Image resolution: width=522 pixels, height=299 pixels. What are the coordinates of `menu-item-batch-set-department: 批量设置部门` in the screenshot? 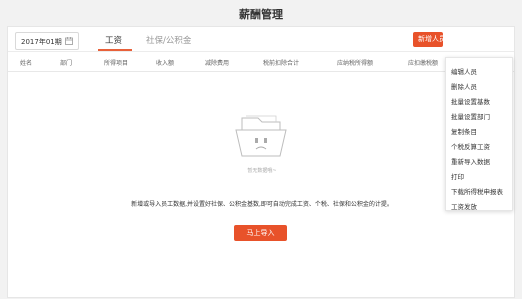 It's located at (470, 116).